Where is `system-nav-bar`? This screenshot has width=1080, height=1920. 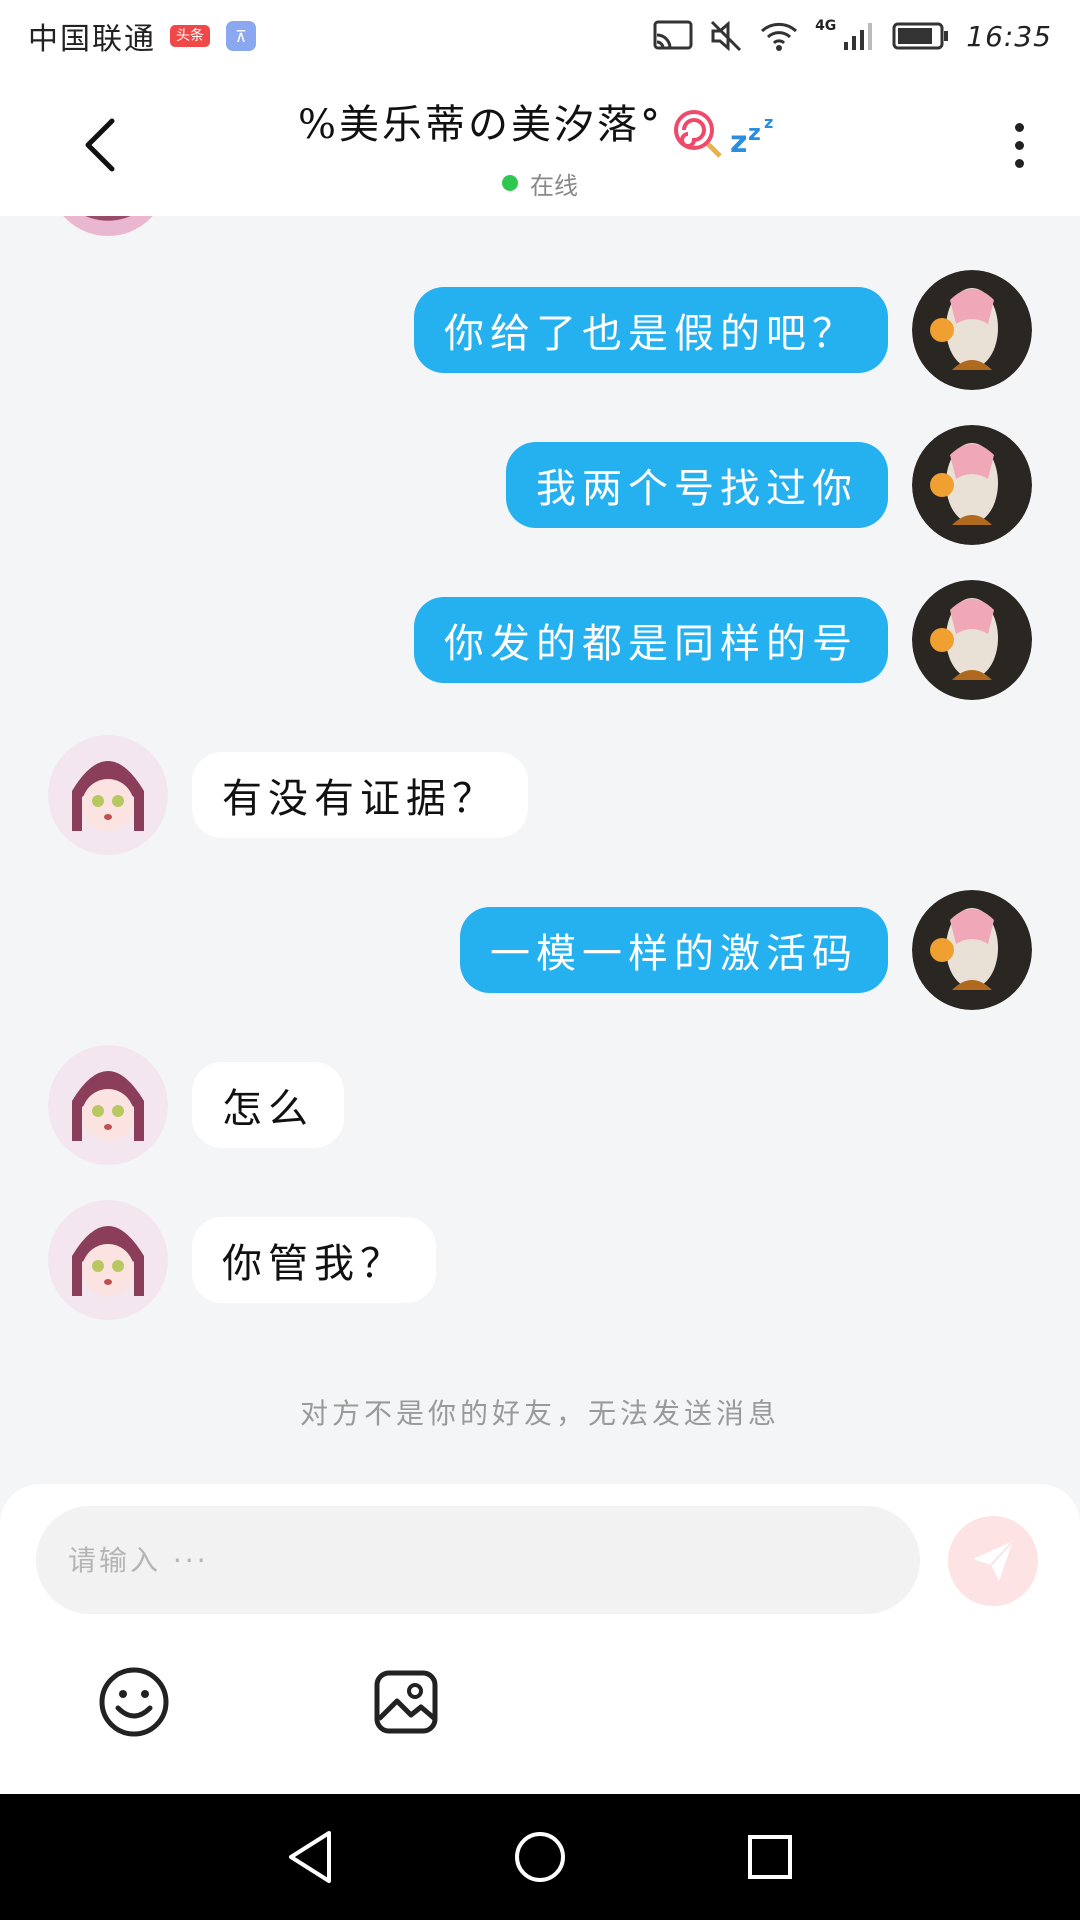 system-nav-bar is located at coordinates (540, 1857).